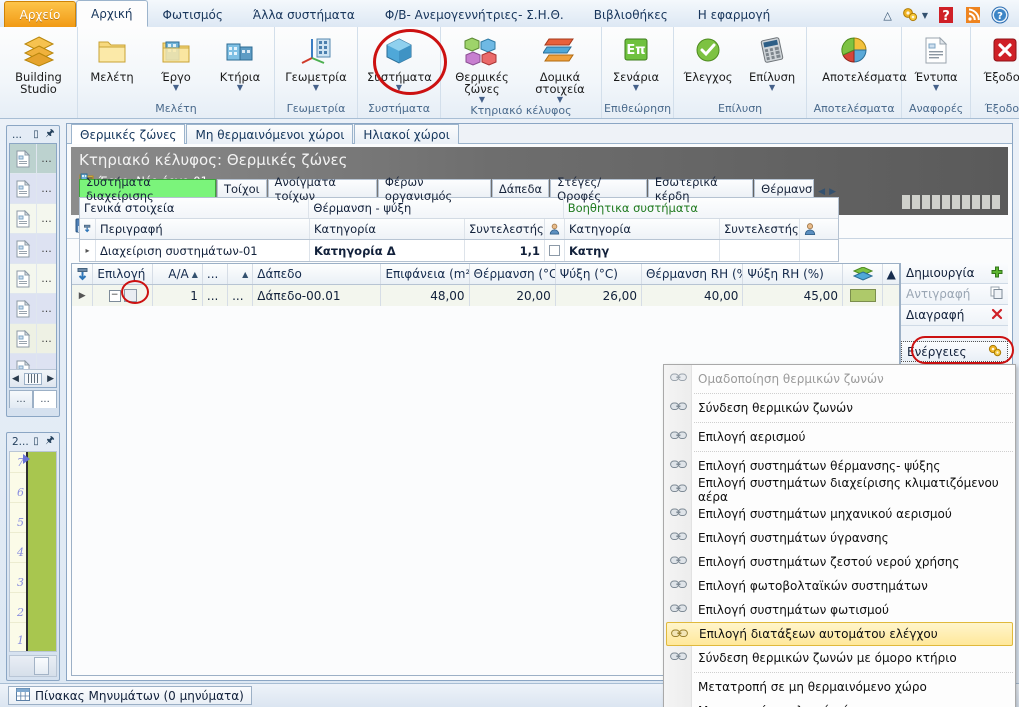 This screenshot has width=1019, height=707. What do you see at coordinates (839, 538) in the screenshot?
I see `menu-item-epilogi-systimaton-ygransis: Επιλογή συστημάτων ύγρανσης` at bounding box center [839, 538].